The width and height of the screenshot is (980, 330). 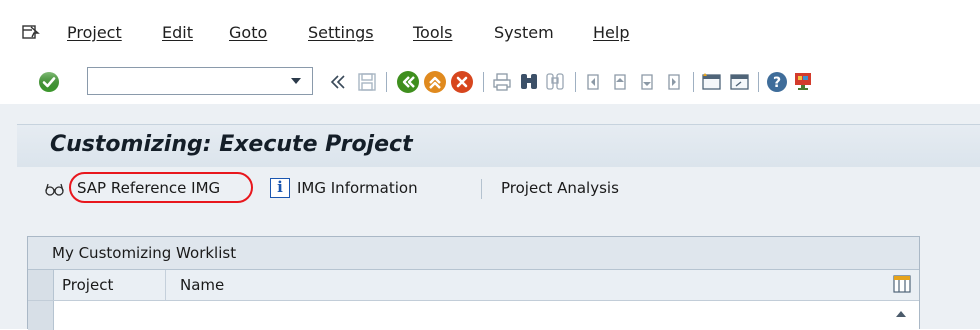 I want to click on menu-project: Project, so click(x=94, y=33).